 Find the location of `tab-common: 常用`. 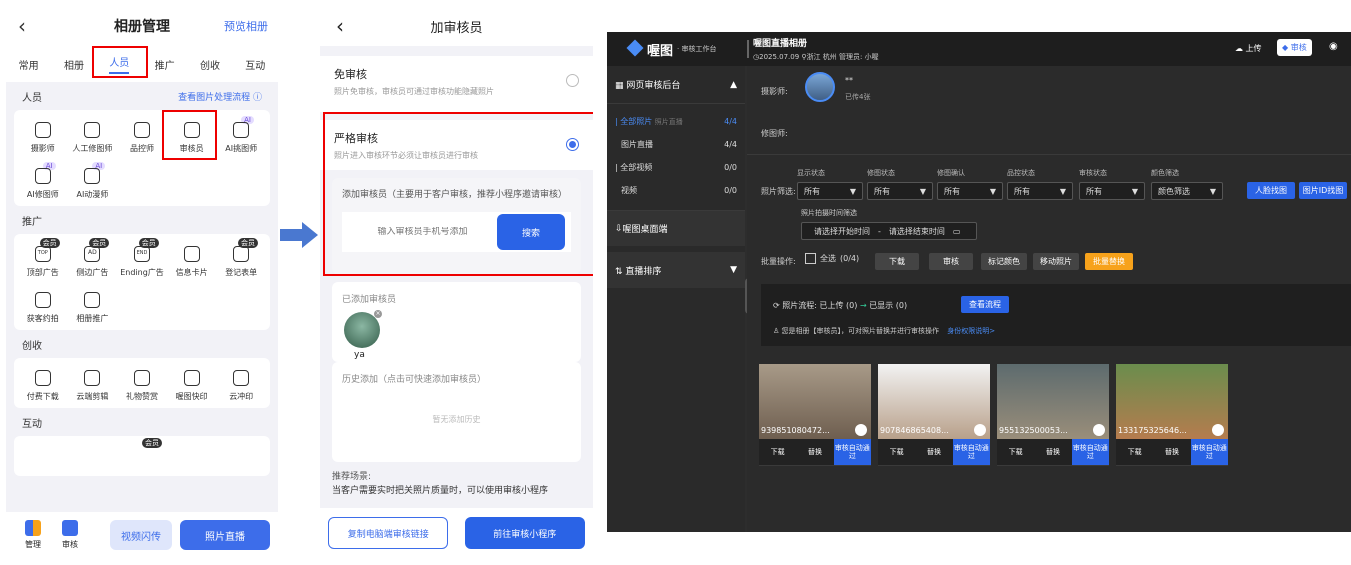

tab-common: 常用 is located at coordinates (29, 64).